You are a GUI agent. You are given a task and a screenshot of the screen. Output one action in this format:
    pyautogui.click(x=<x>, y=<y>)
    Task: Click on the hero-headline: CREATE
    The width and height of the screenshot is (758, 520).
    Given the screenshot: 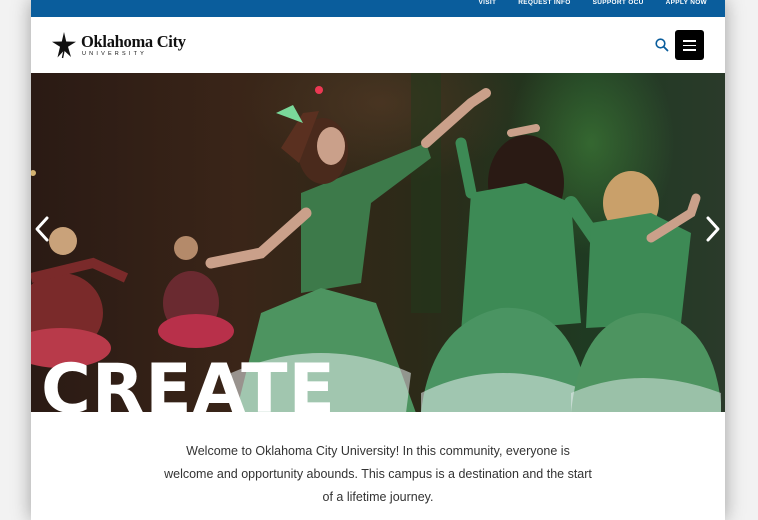 What is the action you would take?
    pyautogui.click(x=188, y=381)
    